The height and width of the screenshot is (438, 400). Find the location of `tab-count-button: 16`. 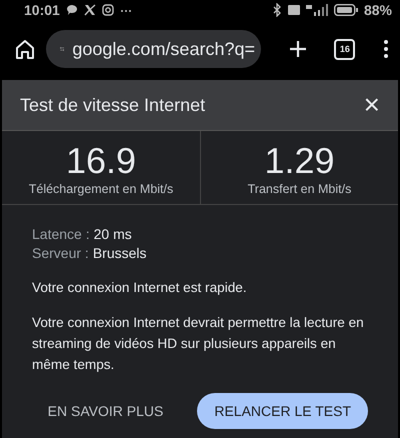

tab-count-button: 16 is located at coordinates (345, 49).